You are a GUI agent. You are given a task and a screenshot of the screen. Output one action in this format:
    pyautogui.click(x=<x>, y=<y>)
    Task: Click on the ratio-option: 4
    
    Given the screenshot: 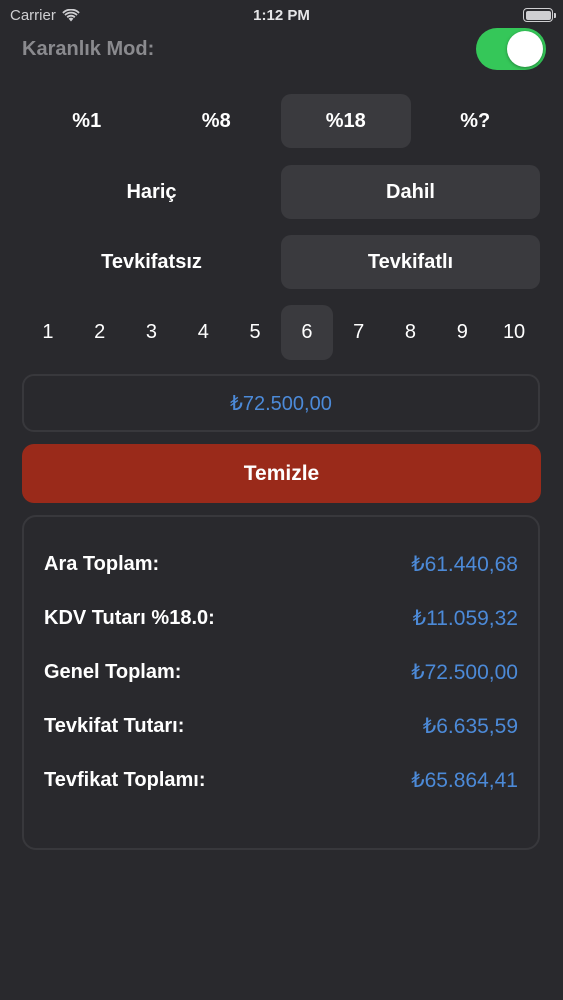 What is the action you would take?
    pyautogui.click(x=203, y=332)
    